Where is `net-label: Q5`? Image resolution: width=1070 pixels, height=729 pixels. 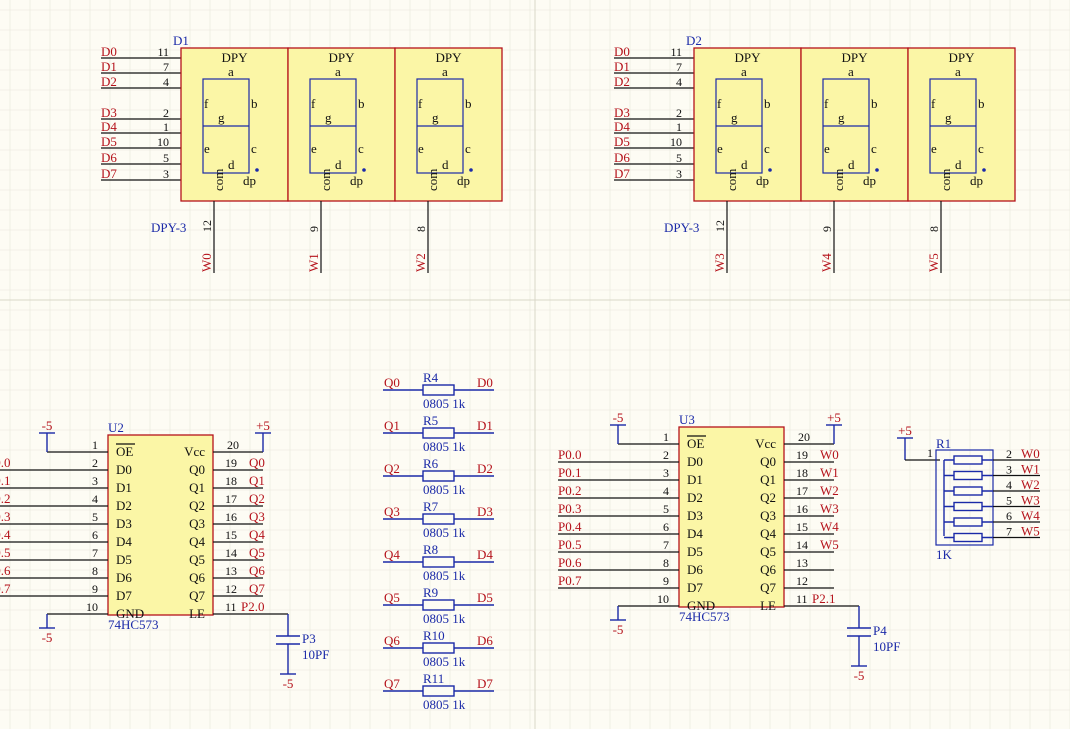
net-label: Q5 is located at coordinates (257, 552).